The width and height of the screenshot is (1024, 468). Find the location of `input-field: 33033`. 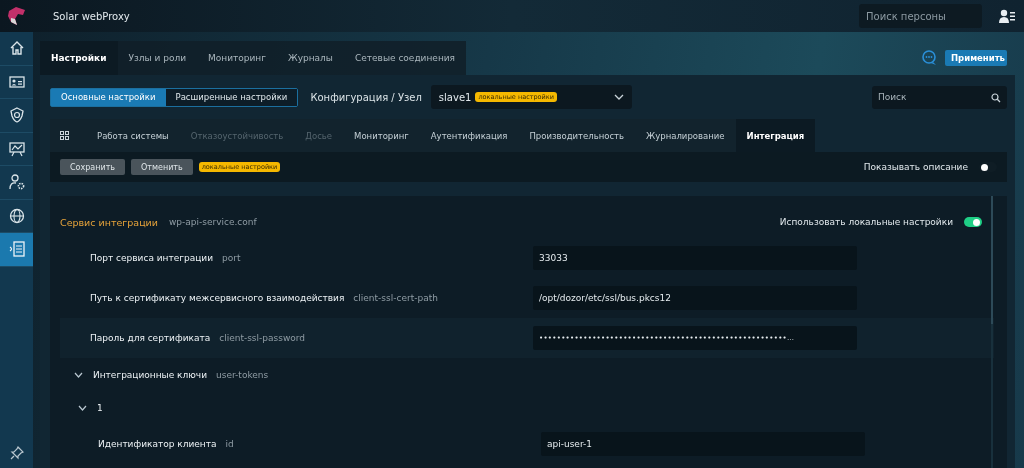

input-field: 33033 is located at coordinates (695, 258).